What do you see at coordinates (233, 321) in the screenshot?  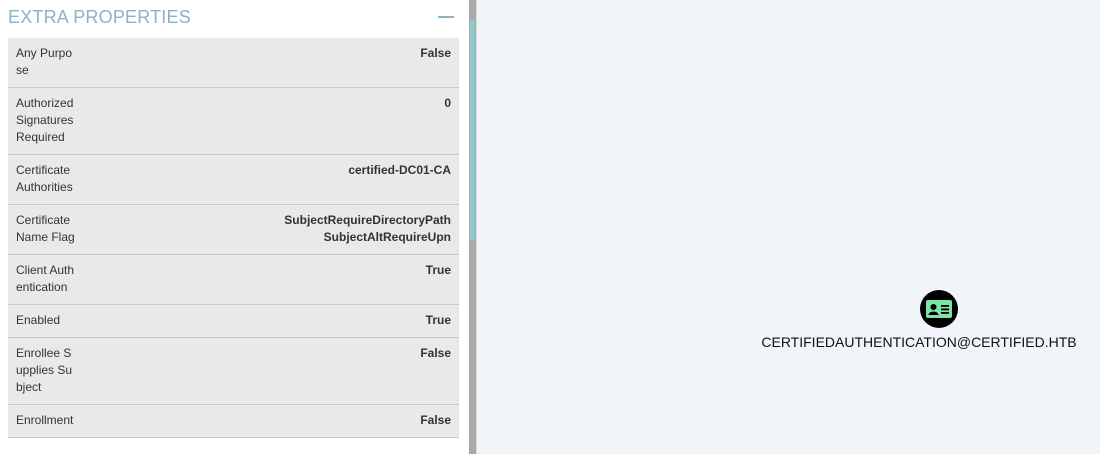 I see `property-row: Enabled True` at bounding box center [233, 321].